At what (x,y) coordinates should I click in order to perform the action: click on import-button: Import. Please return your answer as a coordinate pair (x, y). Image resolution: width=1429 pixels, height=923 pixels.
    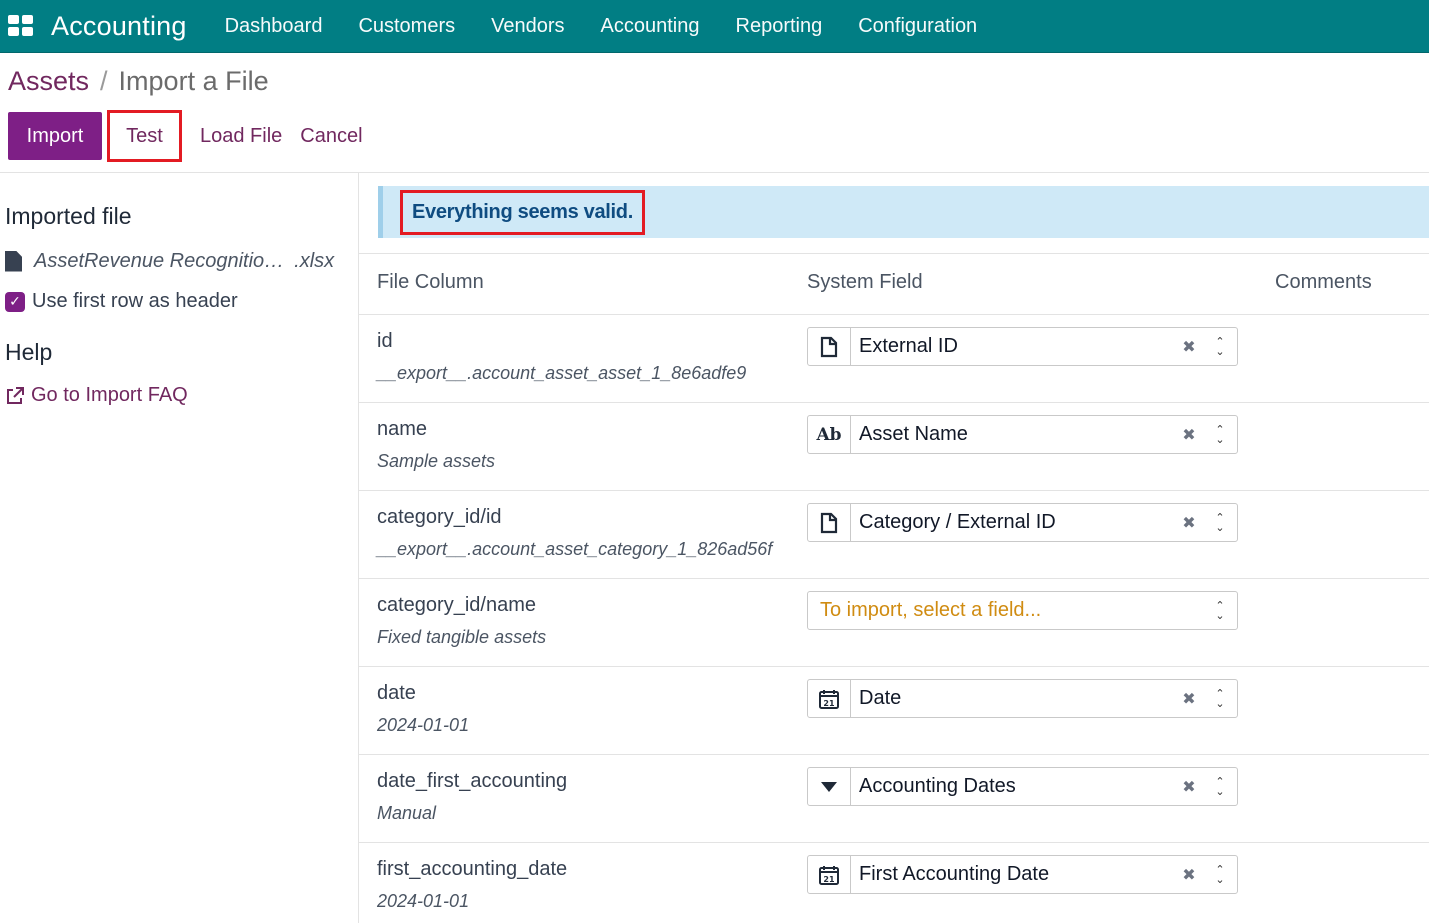
    Looking at the image, I should click on (55, 136).